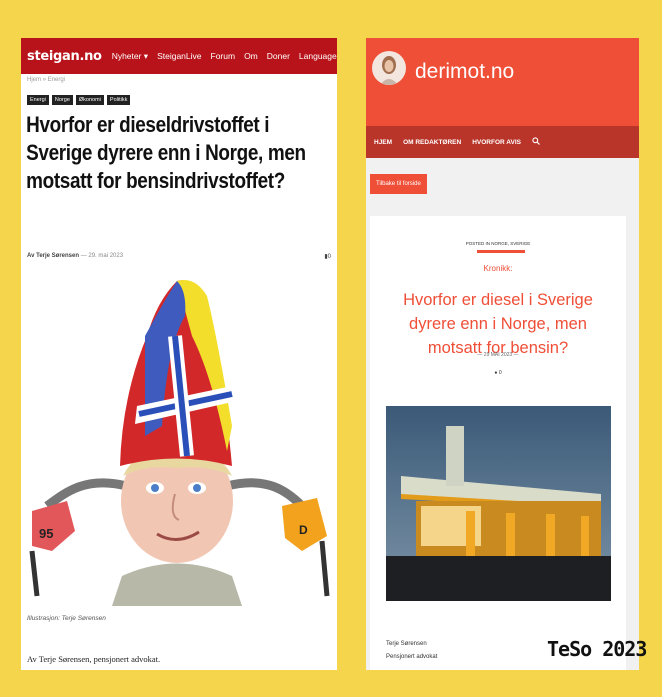  I want to click on article-byline: Av Terje Sørensen, pensjonert advokat., so click(94, 659).